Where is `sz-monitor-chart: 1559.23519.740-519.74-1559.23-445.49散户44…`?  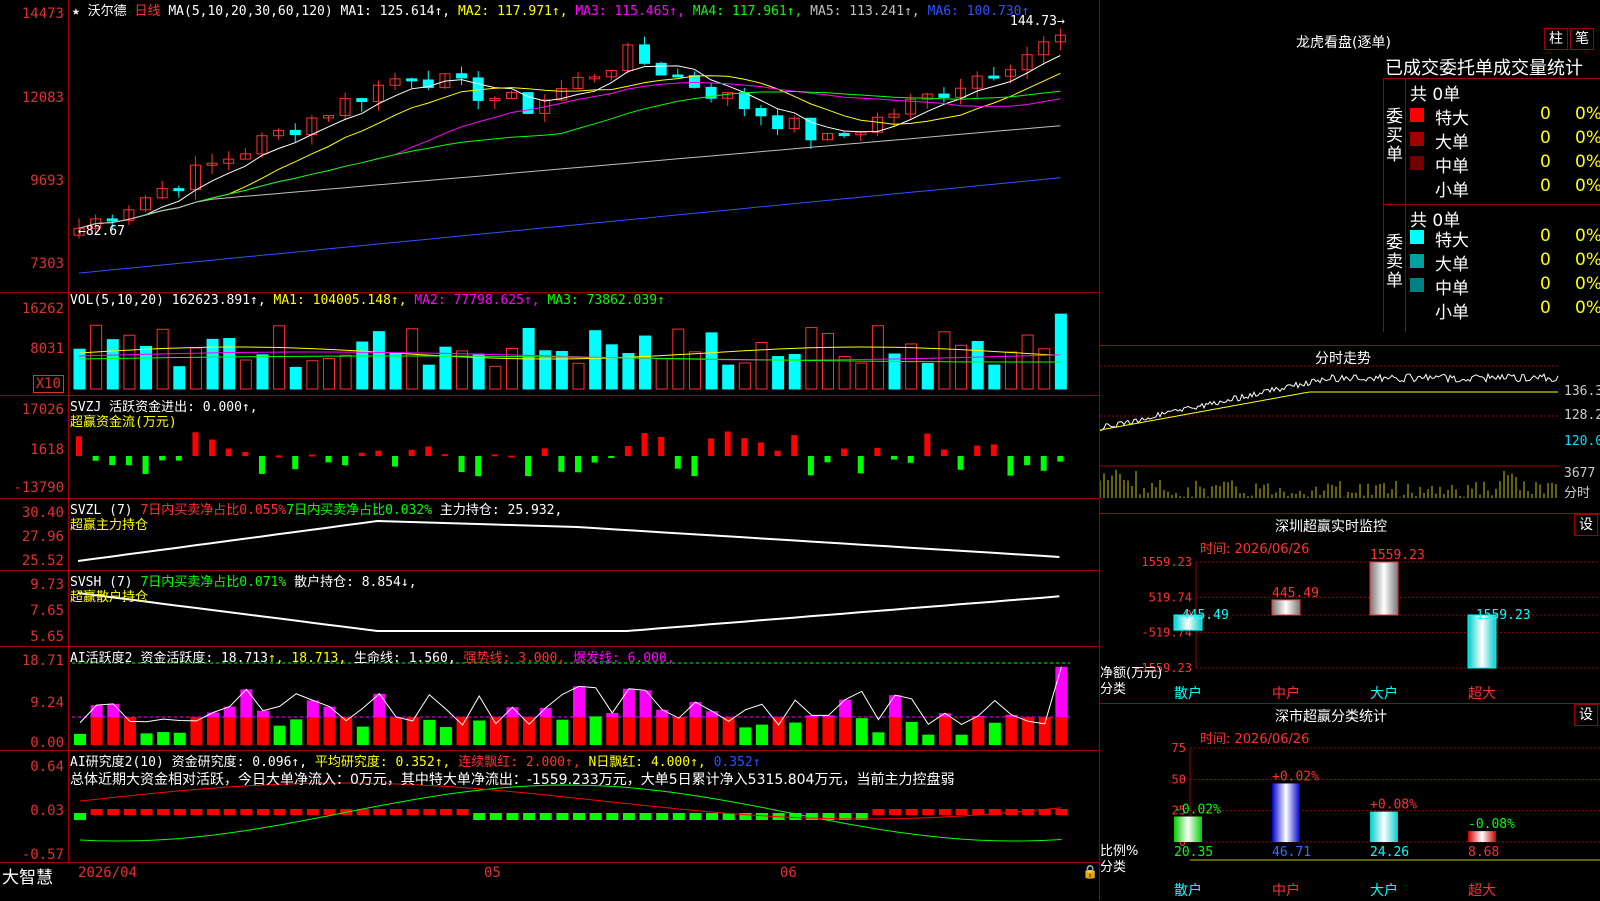 sz-monitor-chart: 1559.23519.740-519.74-1559.23-445.49散户44… is located at coordinates (1350, 609).